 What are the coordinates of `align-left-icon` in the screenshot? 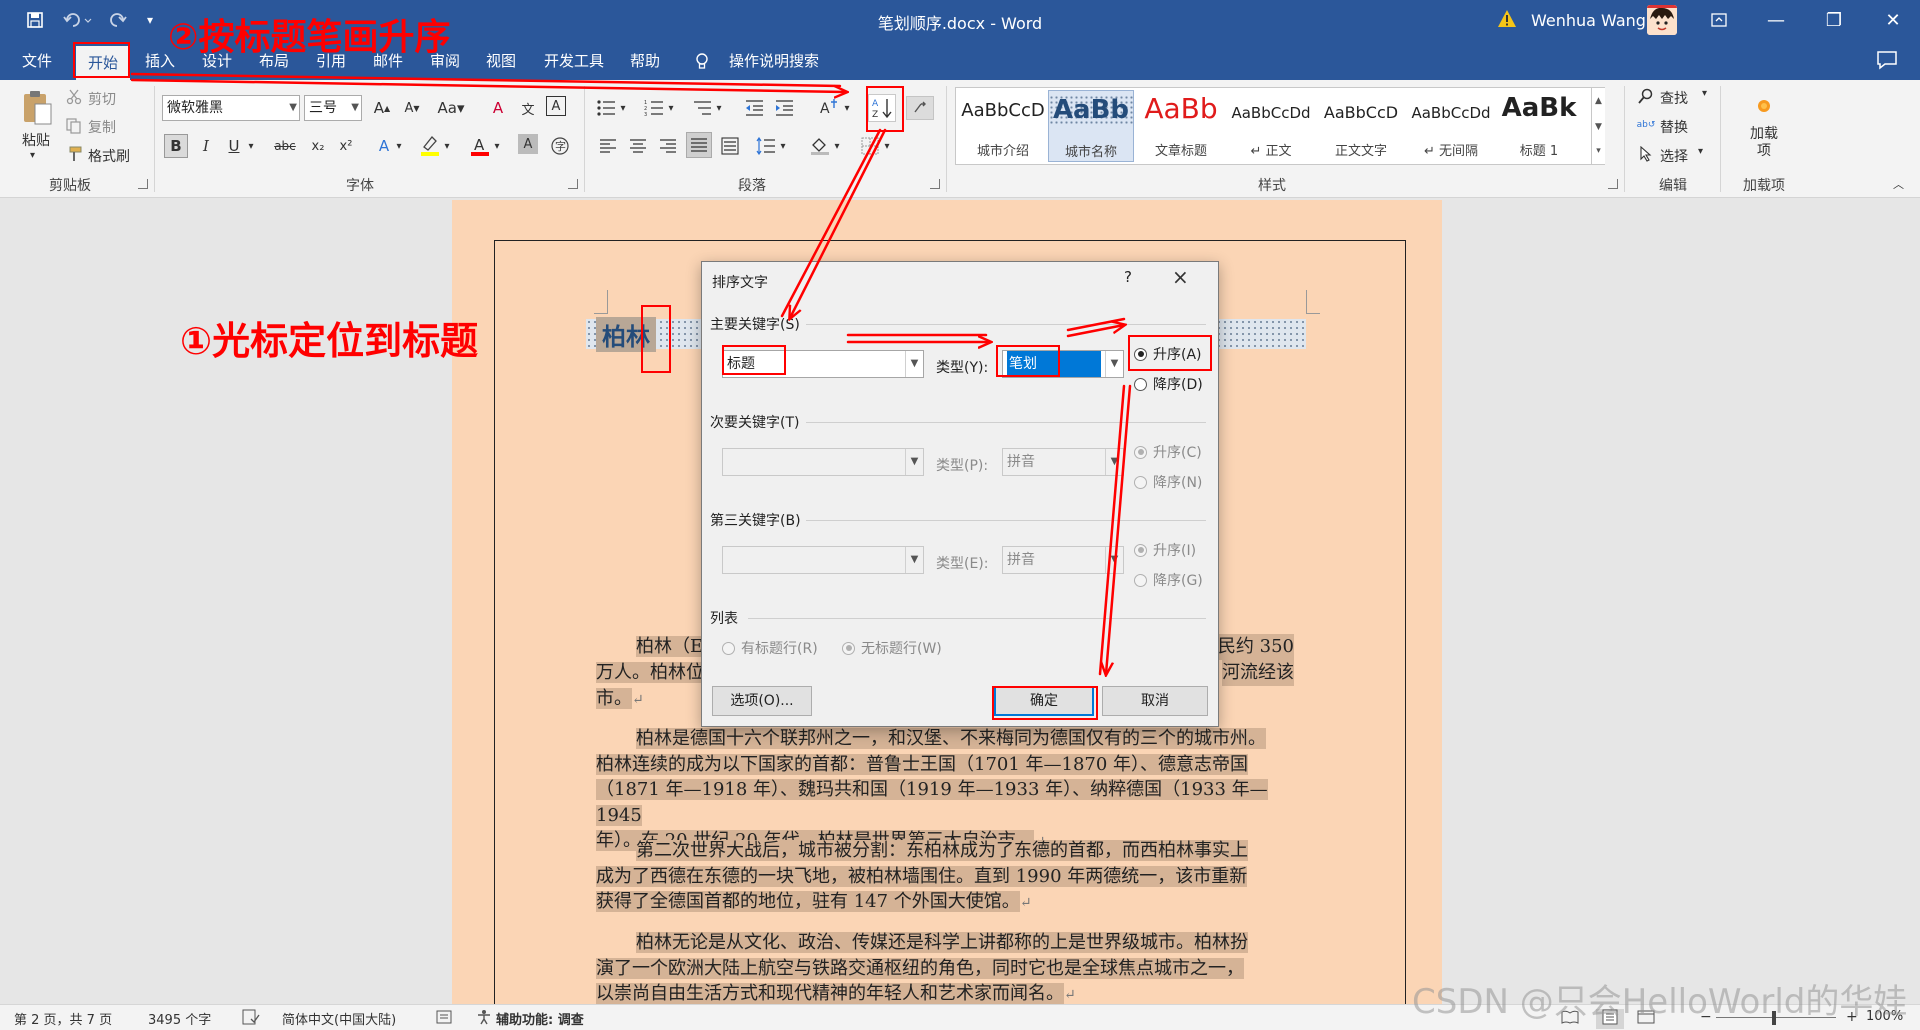 It's located at (608, 146).